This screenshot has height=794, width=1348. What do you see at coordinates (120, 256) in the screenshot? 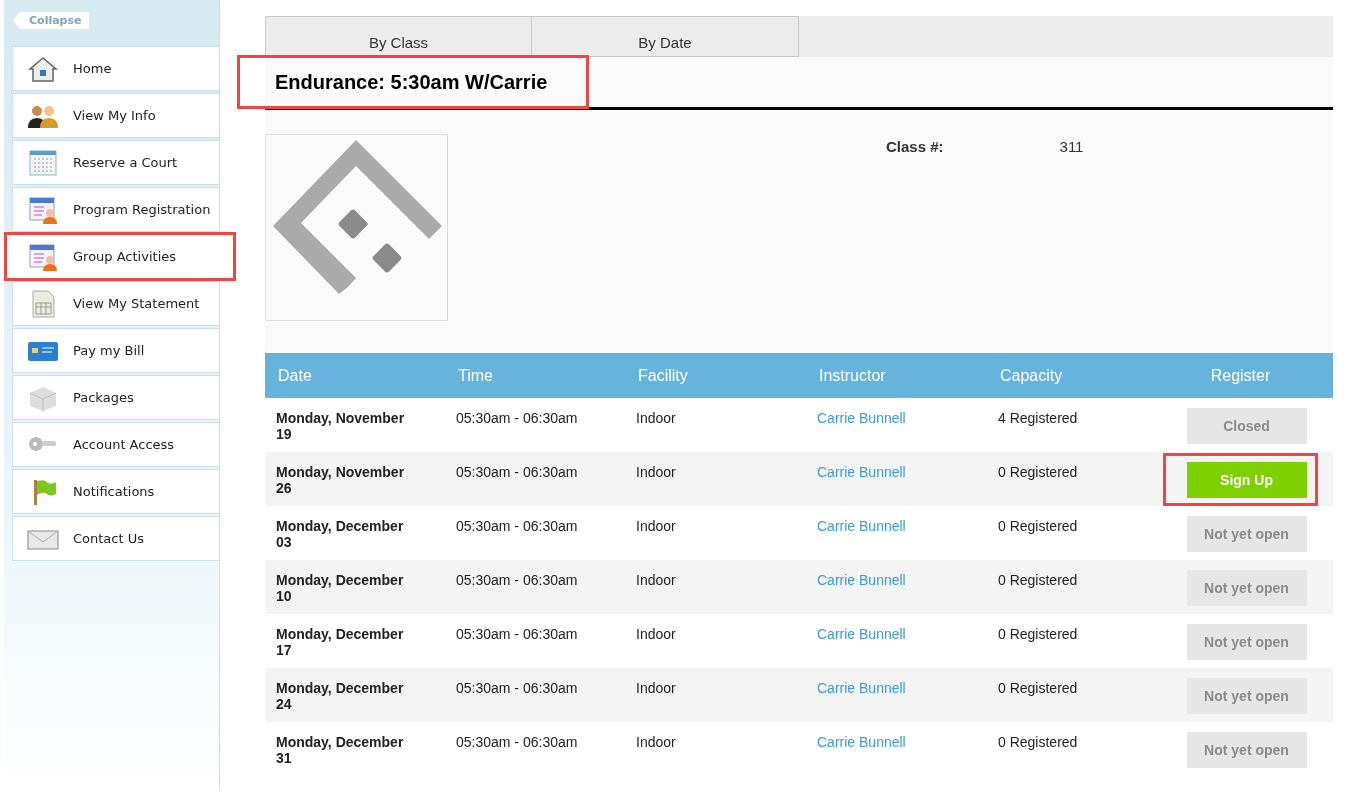
I see `sidebar-item: Group Activities` at bounding box center [120, 256].